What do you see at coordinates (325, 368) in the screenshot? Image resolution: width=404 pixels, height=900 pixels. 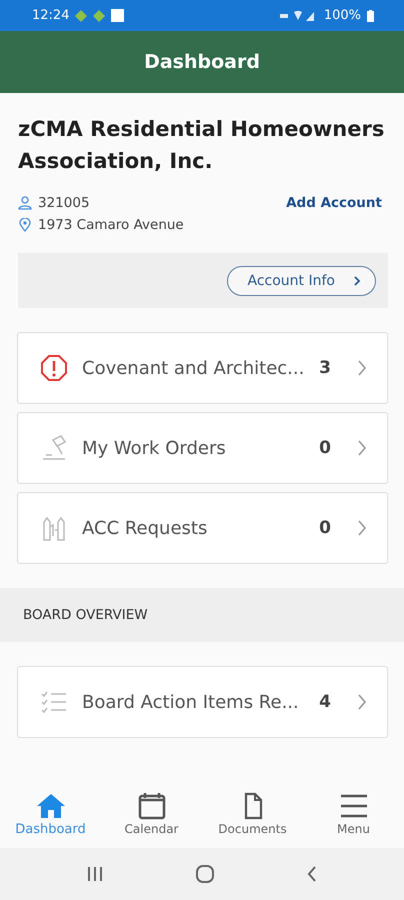 I see `count: 3` at bounding box center [325, 368].